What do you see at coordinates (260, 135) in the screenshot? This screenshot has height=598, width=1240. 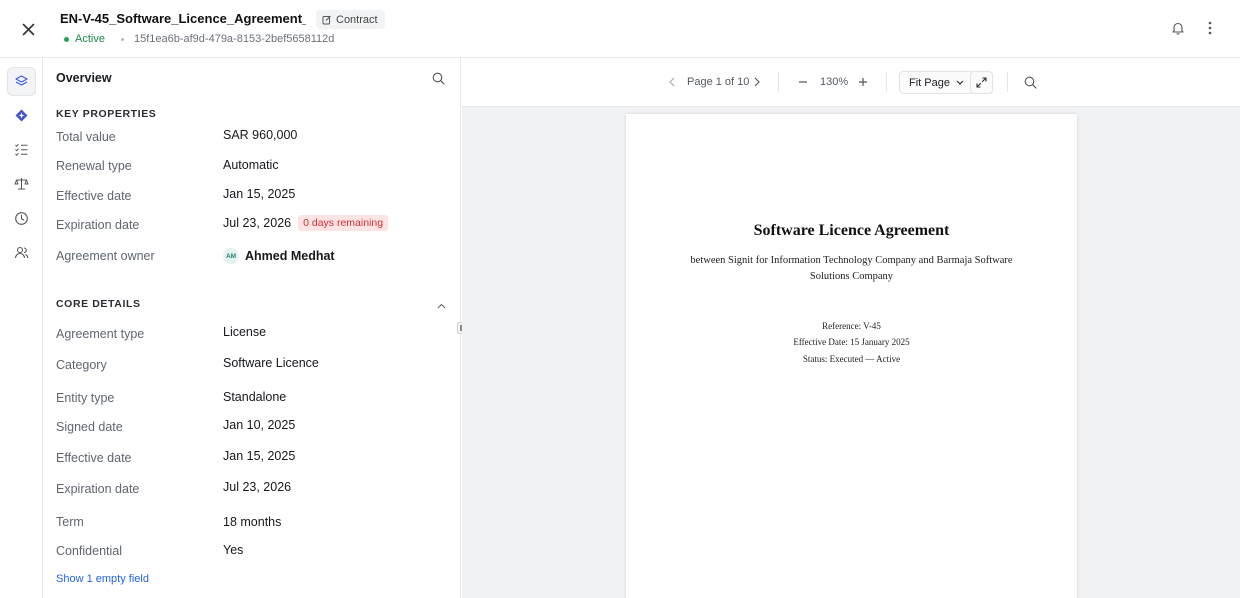 I see `total-value: SAR 960,000` at bounding box center [260, 135].